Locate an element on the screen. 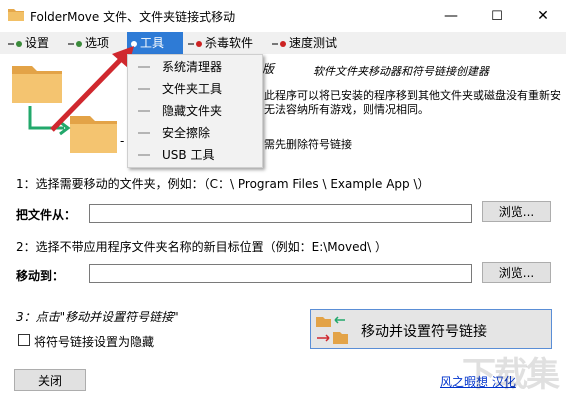 This screenshot has width=566, height=402. folder-app-icon is located at coordinates (16, 15).